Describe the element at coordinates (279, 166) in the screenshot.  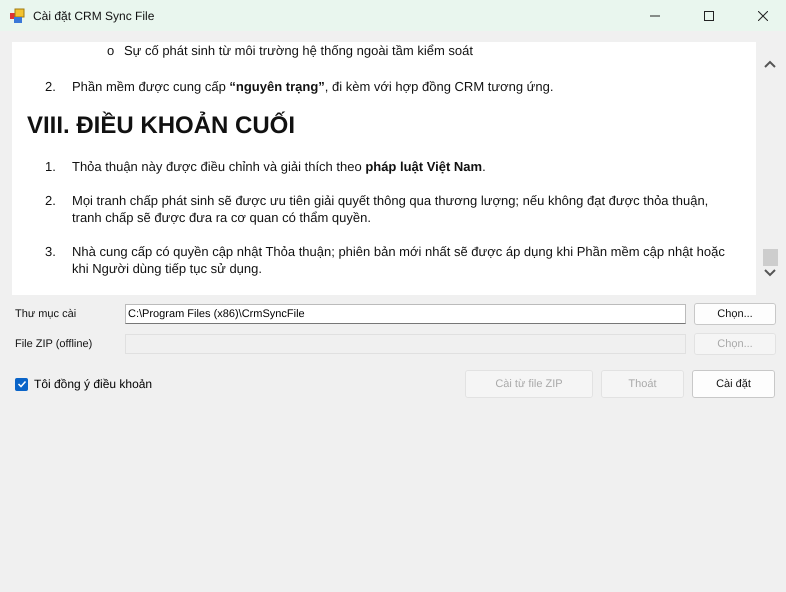
I see `list-item-text: Thỏa thuận này được điều chỉnh và giải thích theo pháp luật Việt Nam.` at that location.